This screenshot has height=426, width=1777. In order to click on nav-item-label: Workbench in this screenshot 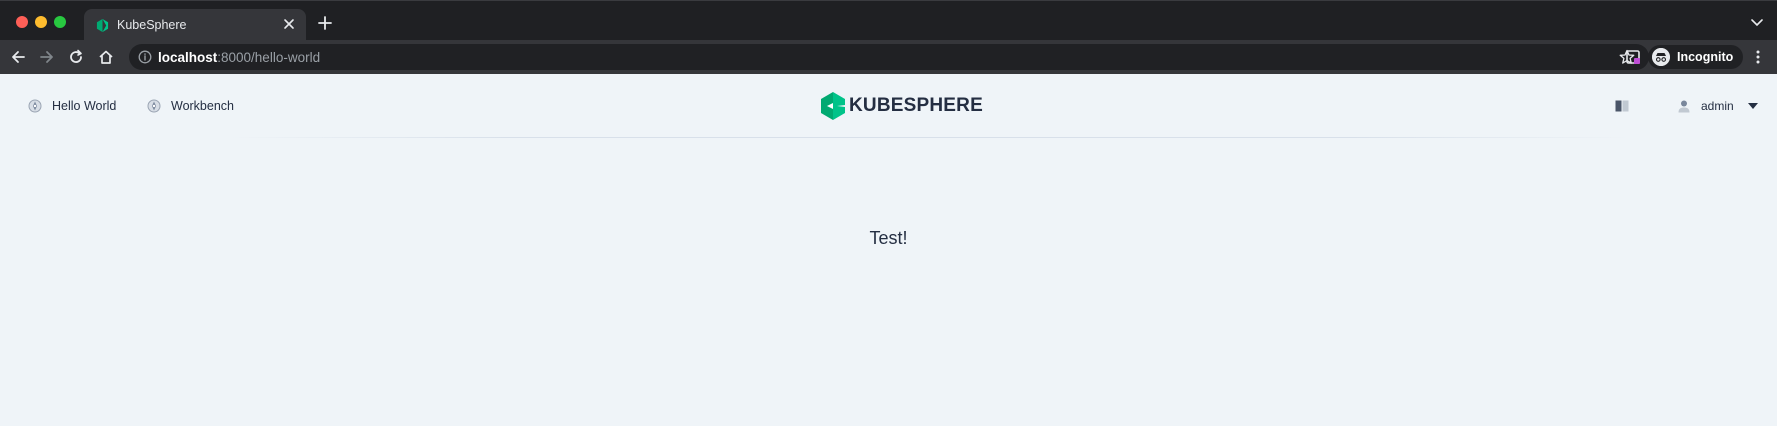, I will do `click(202, 106)`.